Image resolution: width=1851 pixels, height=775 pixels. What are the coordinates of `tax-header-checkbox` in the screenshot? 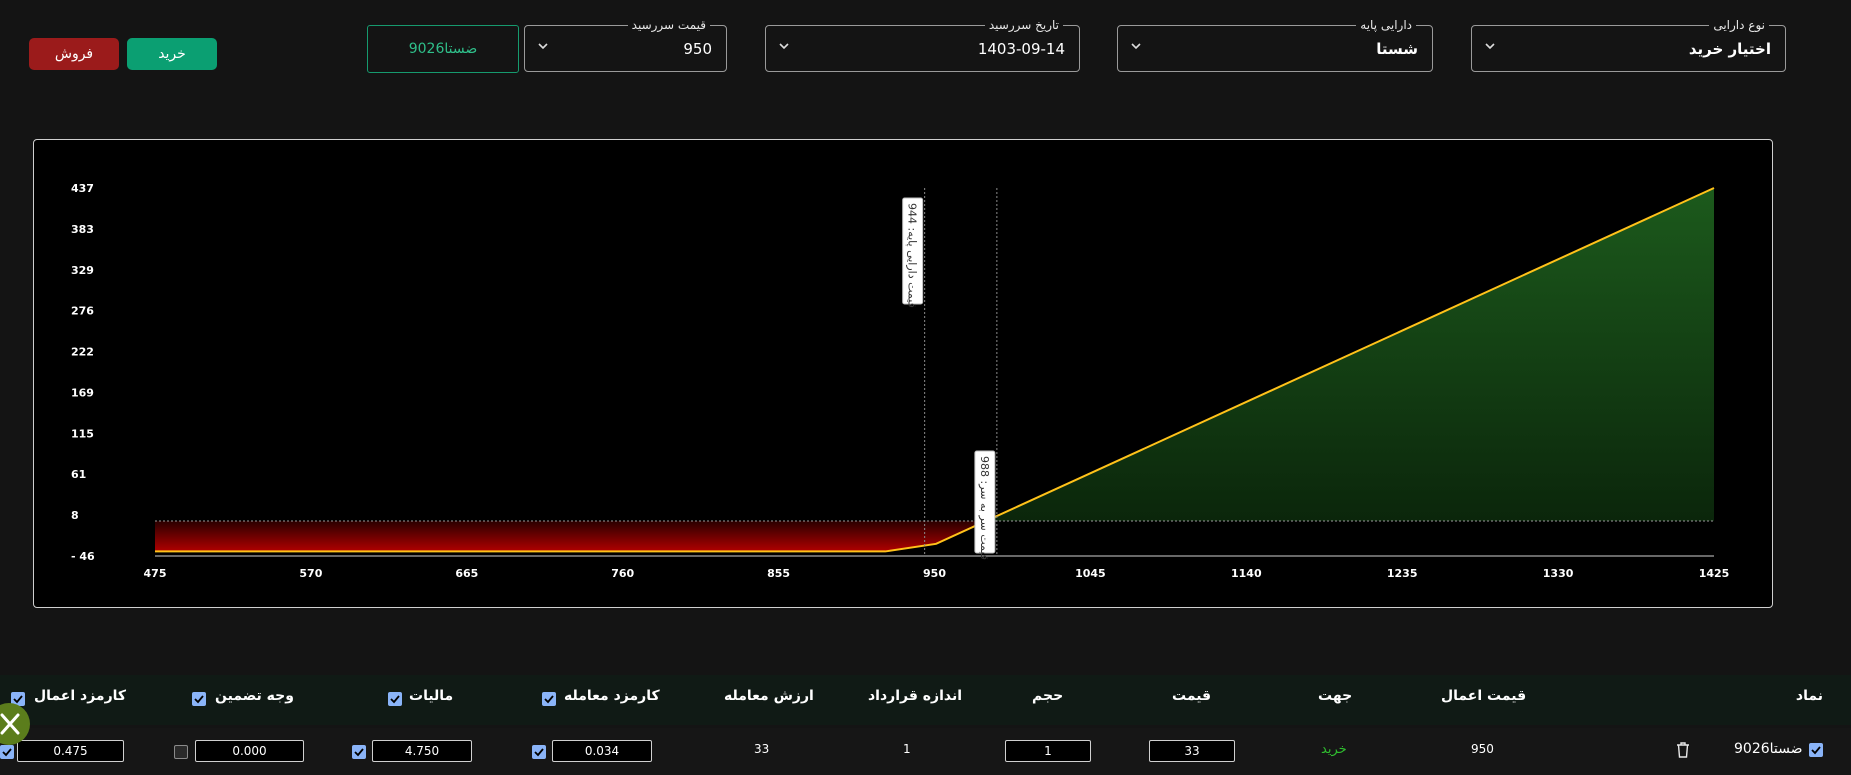 It's located at (395, 699).